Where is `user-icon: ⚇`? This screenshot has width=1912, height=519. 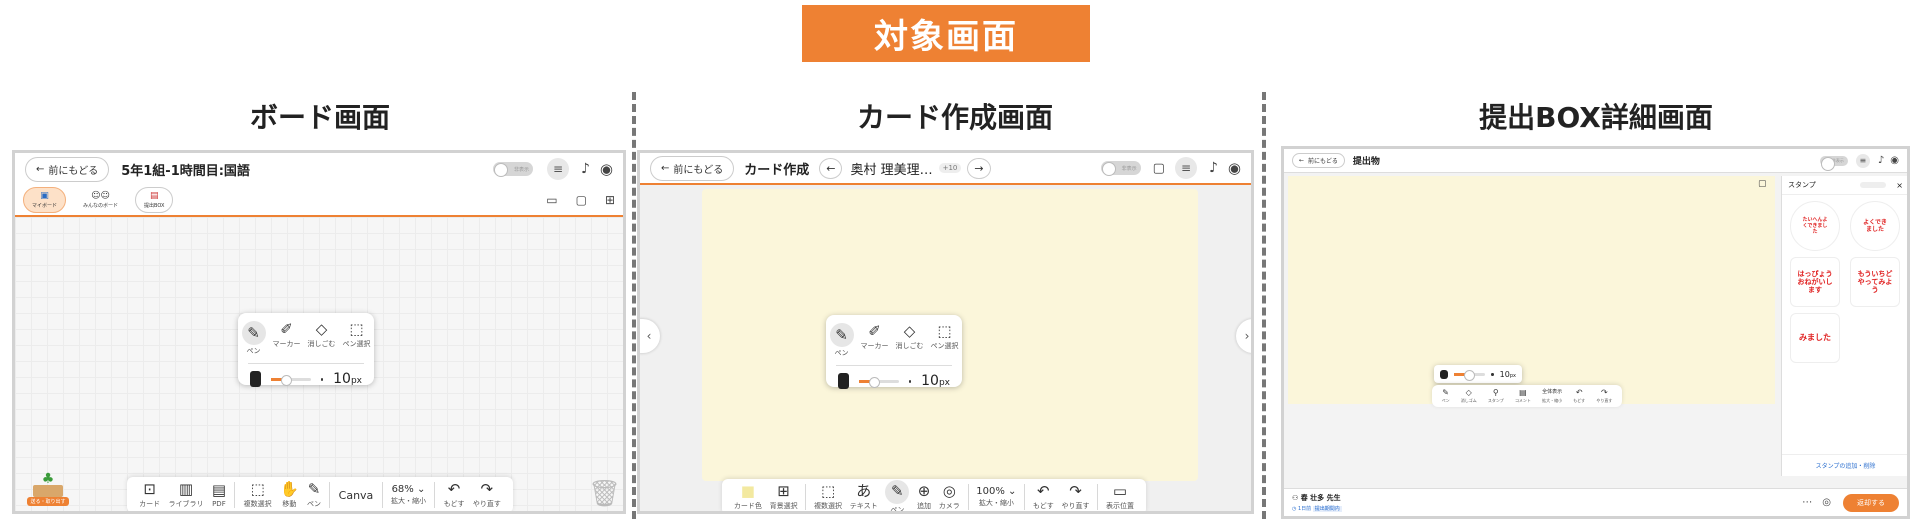 user-icon: ⚇ is located at coordinates (1295, 498).